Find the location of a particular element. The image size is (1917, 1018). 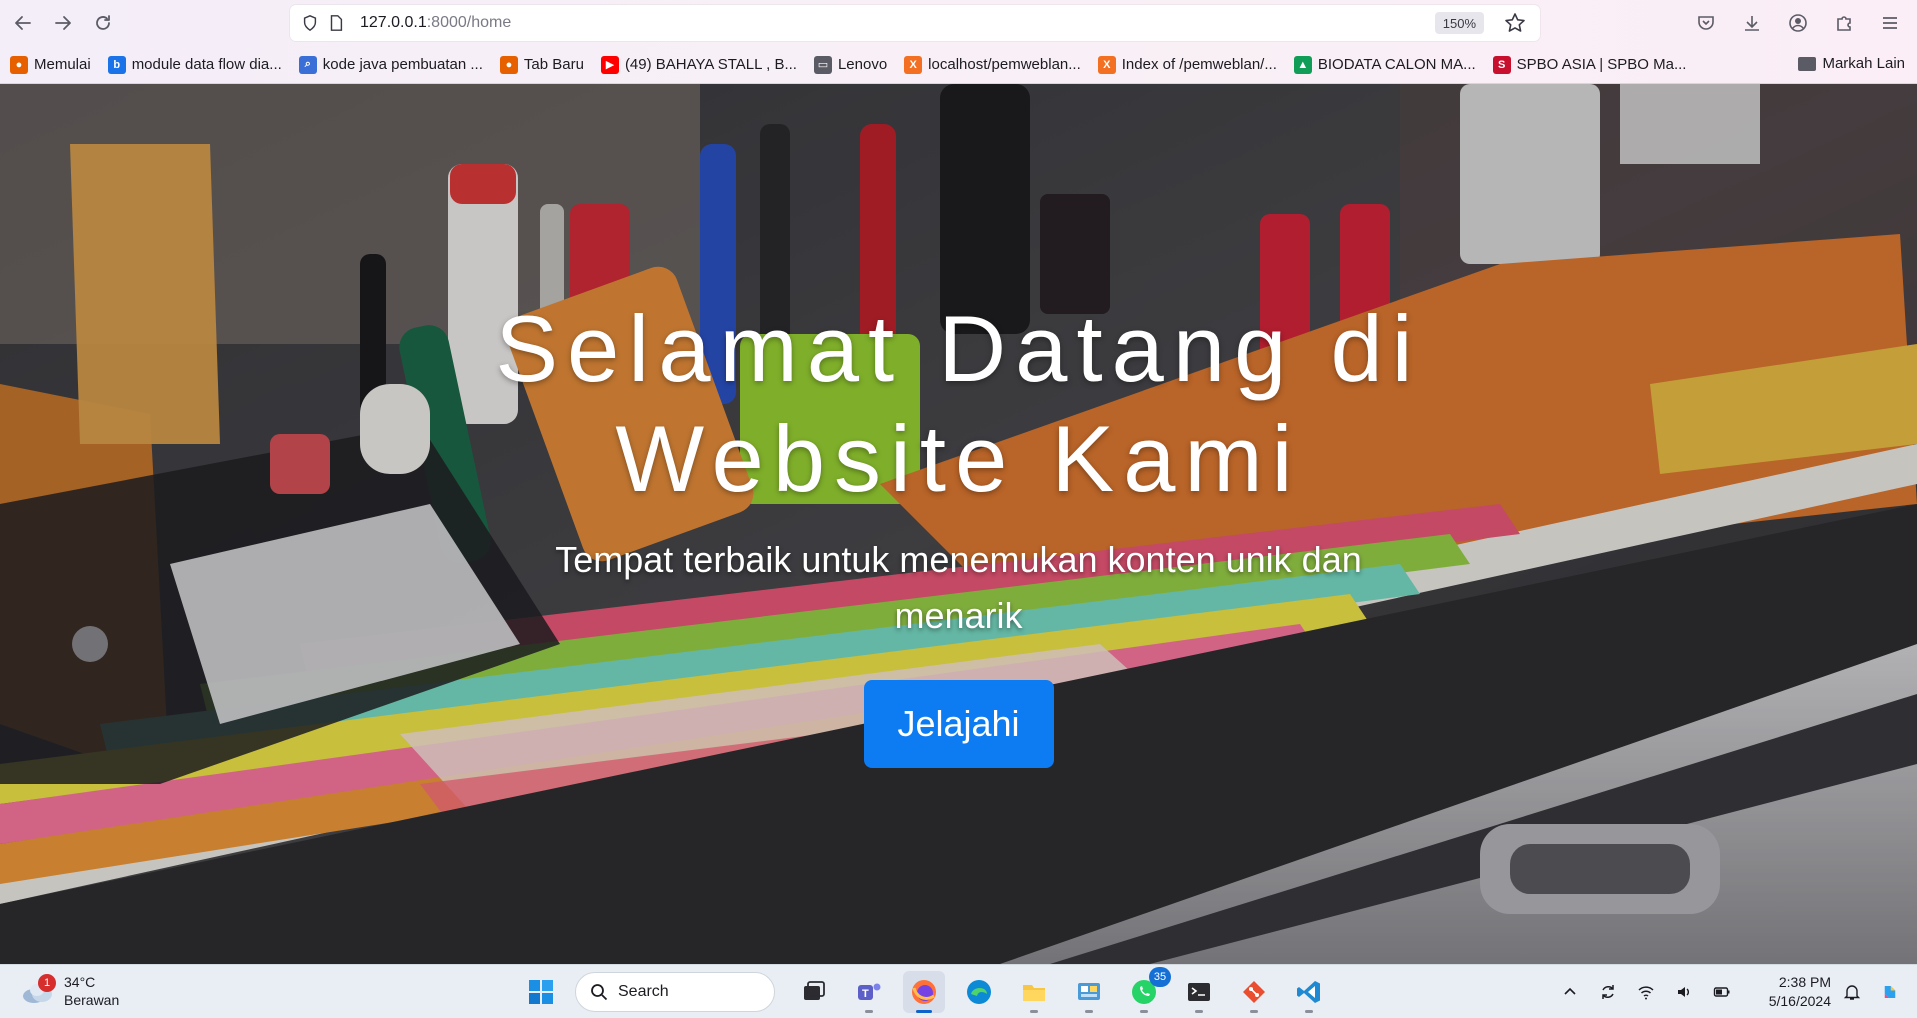

youtube-icon: ▶ is located at coordinates (609, 64).